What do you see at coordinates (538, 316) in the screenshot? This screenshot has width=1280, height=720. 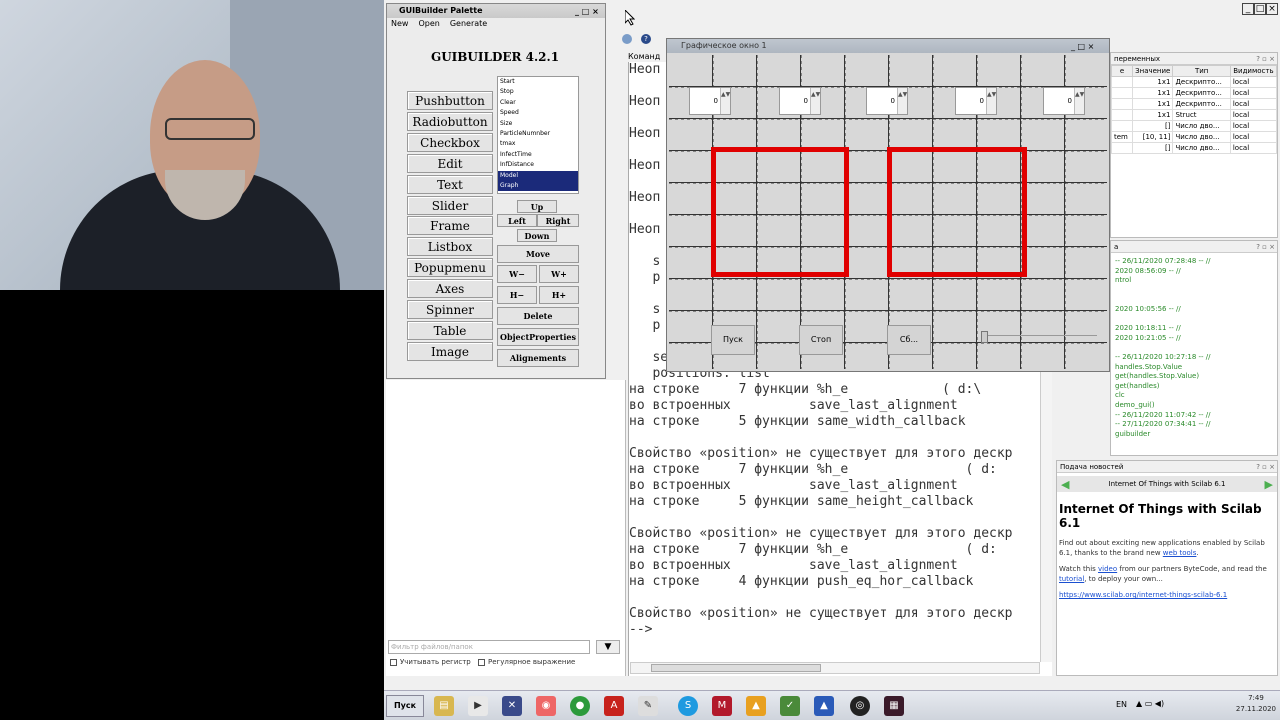 I see `delete-button: Delete` at bounding box center [538, 316].